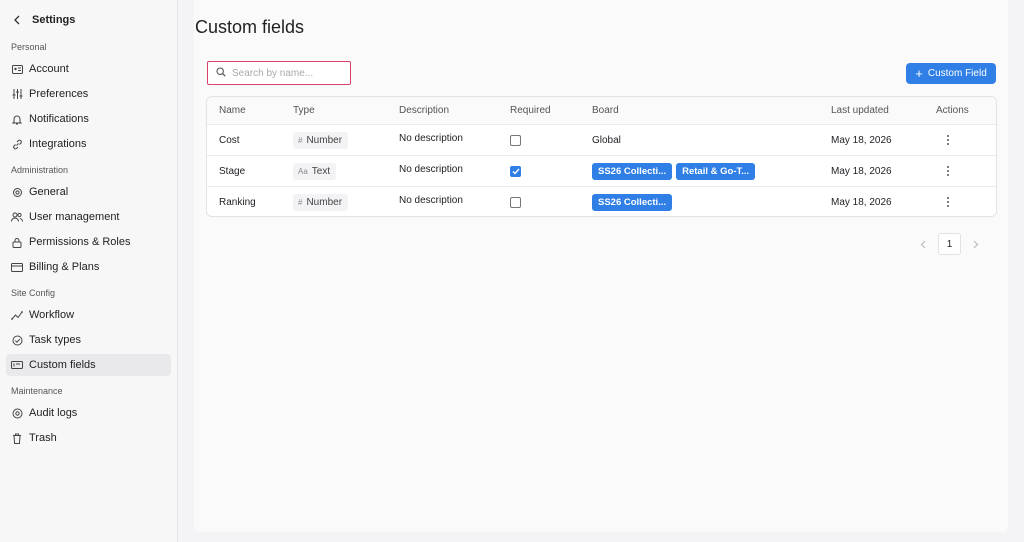  What do you see at coordinates (315, 171) in the screenshot?
I see `field-type-chip: Aa Text` at bounding box center [315, 171].